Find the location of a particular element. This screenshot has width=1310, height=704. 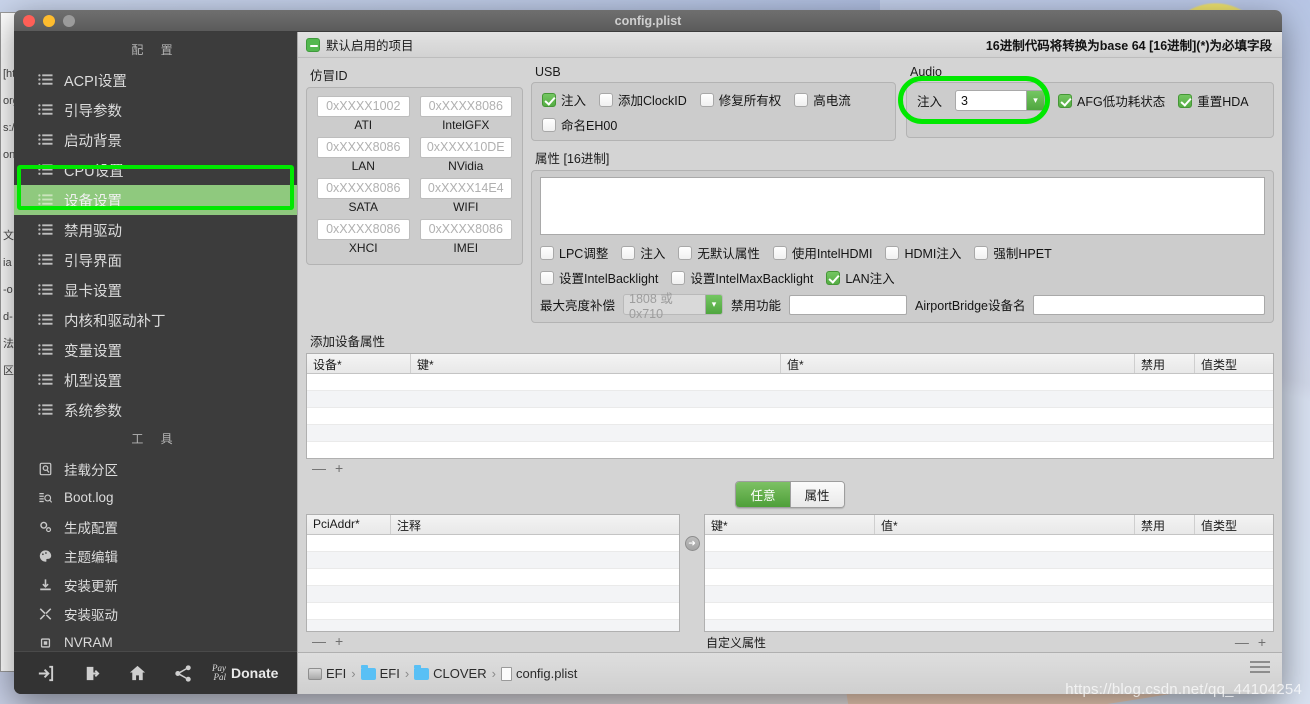

column-header: 设备* is located at coordinates (359, 363).